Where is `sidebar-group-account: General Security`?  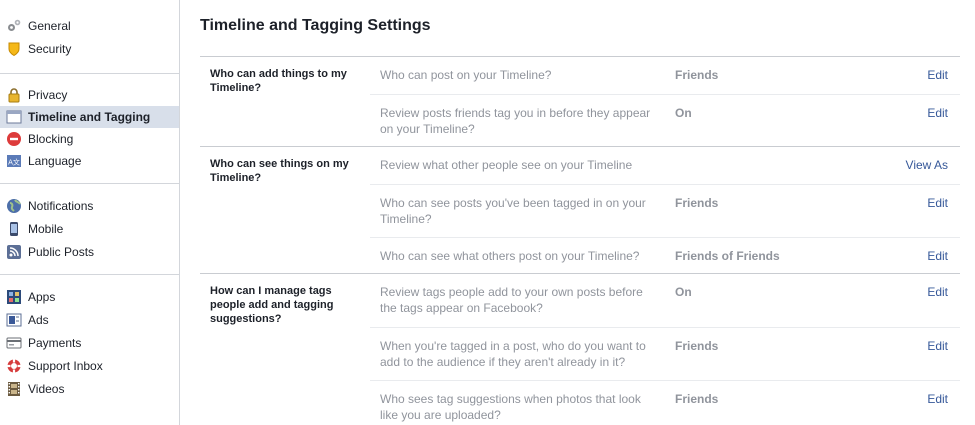 sidebar-group-account: General Security is located at coordinates (89, 36).